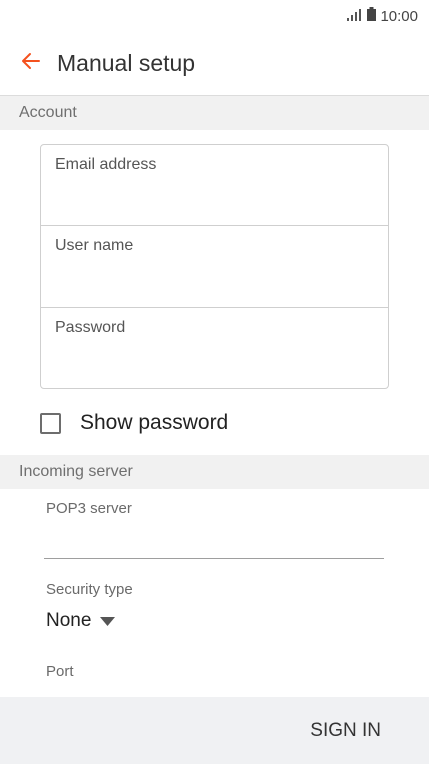 The image size is (429, 764). What do you see at coordinates (154, 422) in the screenshot?
I see `show-password-label: Show password` at bounding box center [154, 422].